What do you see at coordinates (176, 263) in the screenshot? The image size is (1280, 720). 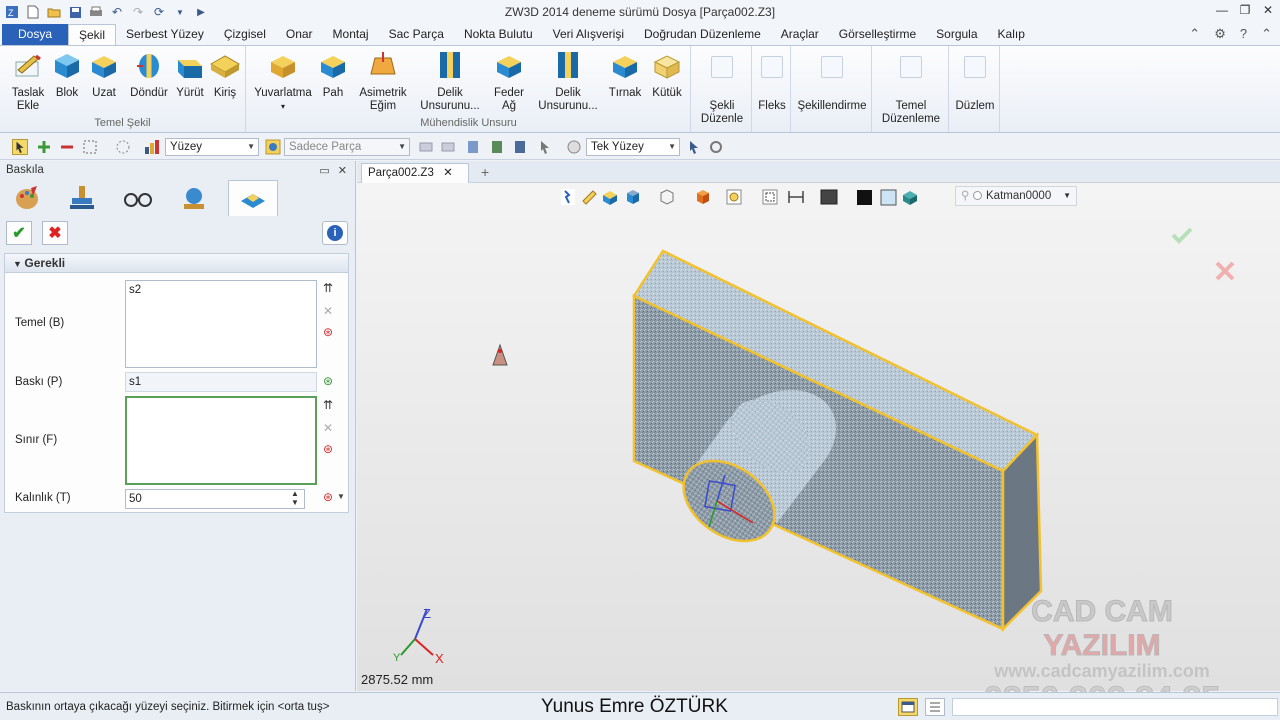 I see `section-required: ▼ Gerekli` at bounding box center [176, 263].